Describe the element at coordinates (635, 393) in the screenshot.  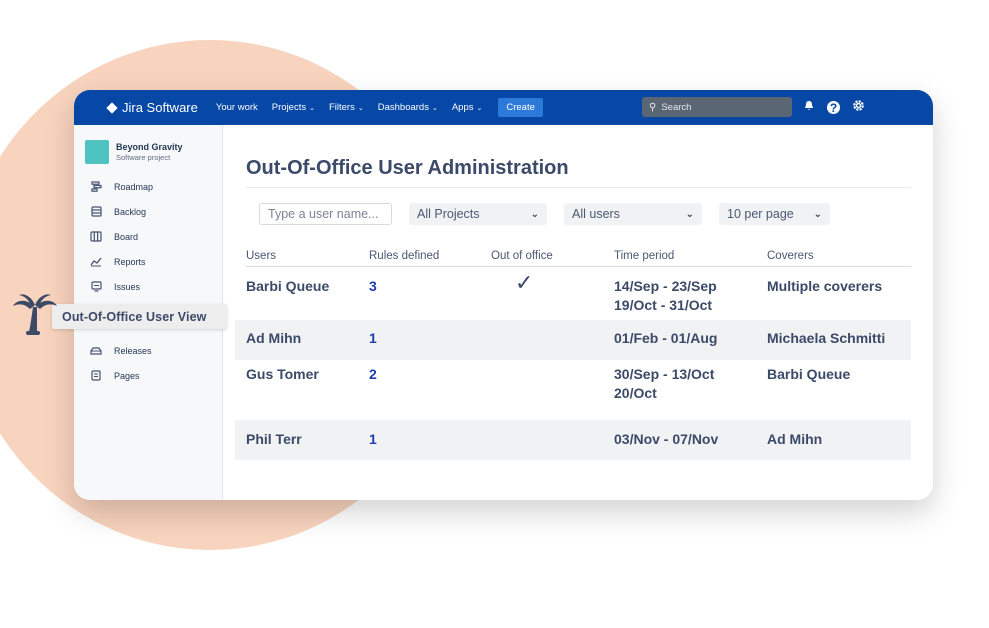
I see `time-period: 20/Oct` at that location.